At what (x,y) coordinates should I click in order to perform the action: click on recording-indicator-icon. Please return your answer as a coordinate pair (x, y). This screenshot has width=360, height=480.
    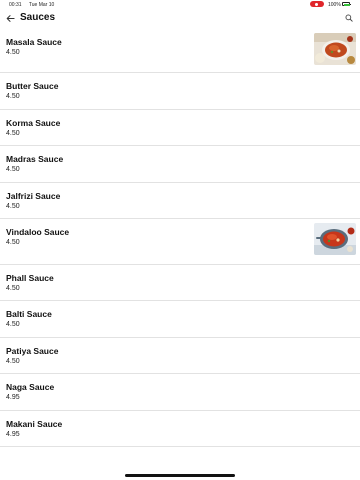
    Looking at the image, I should click on (317, 4).